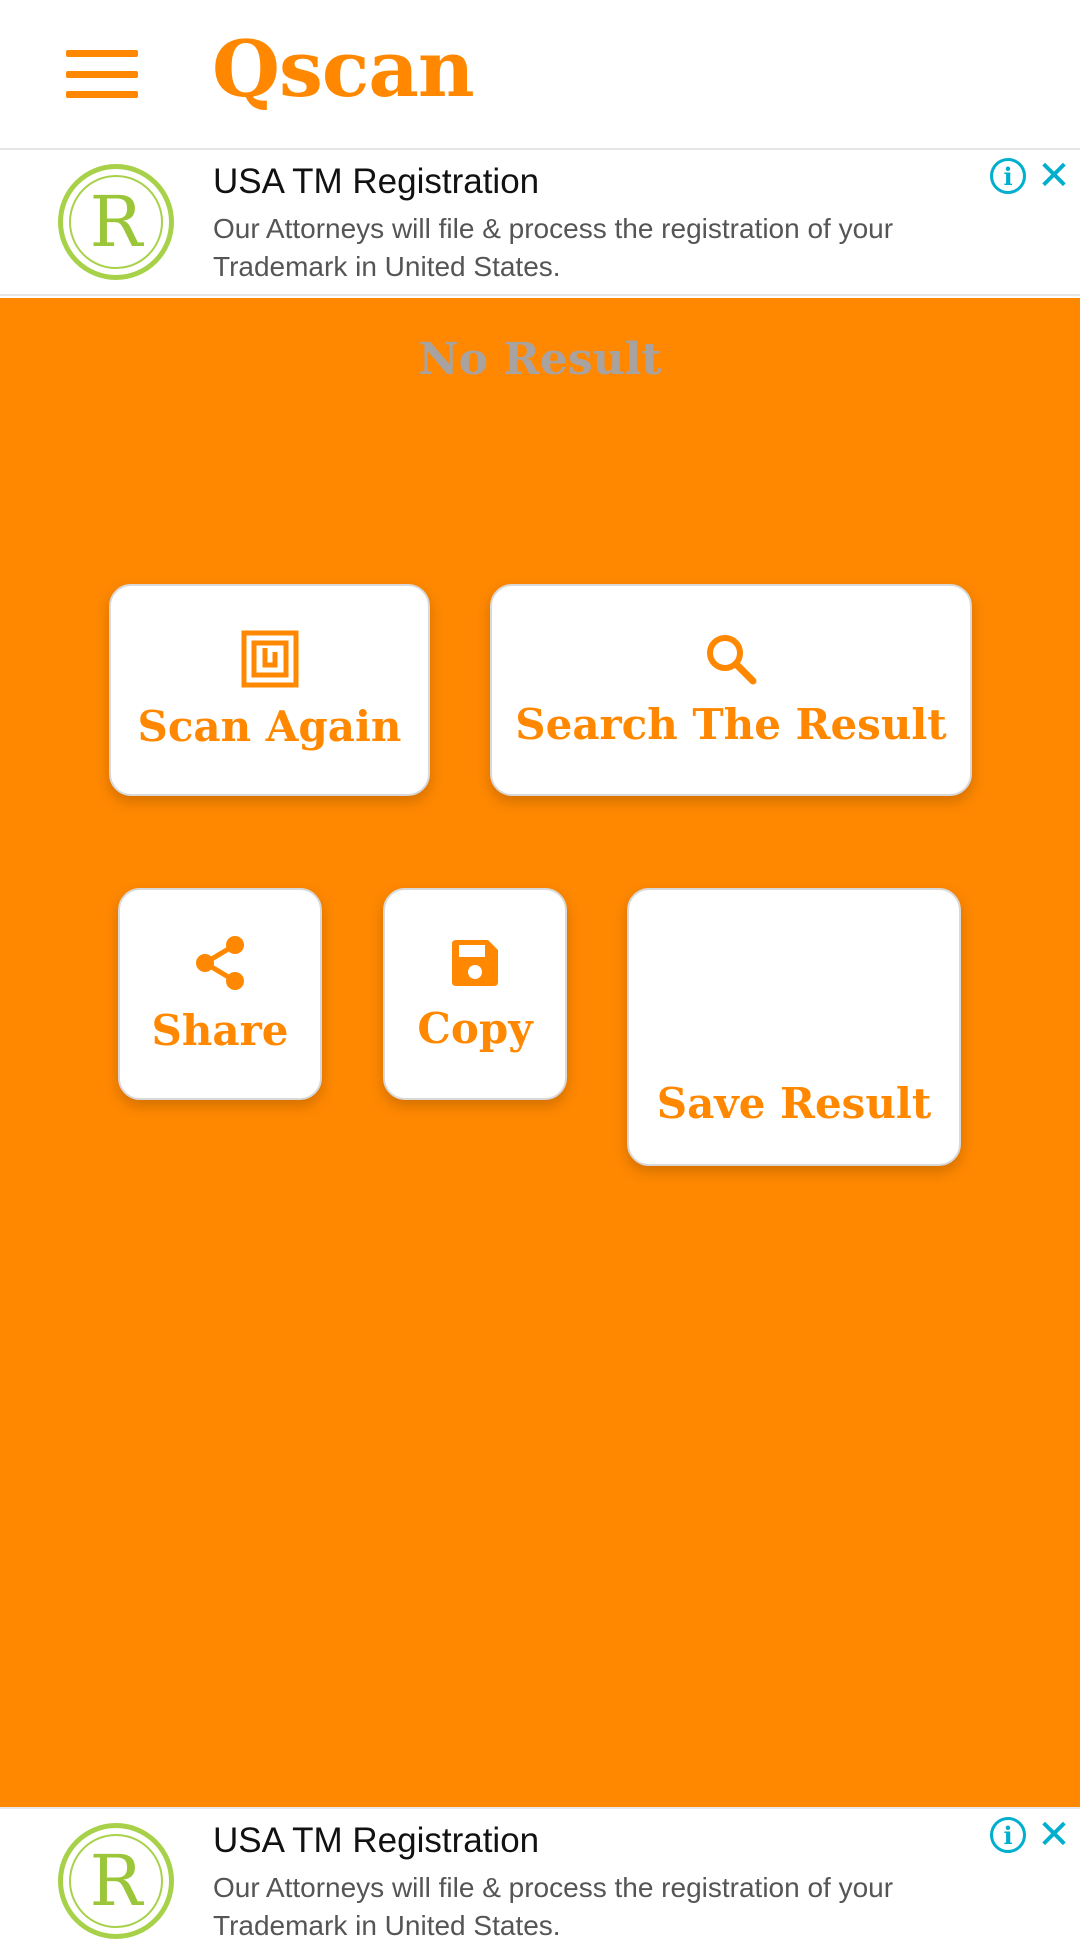 Image resolution: width=1080 pixels, height=1955 pixels. Describe the element at coordinates (220, 994) in the screenshot. I see `share-button: Share` at that location.